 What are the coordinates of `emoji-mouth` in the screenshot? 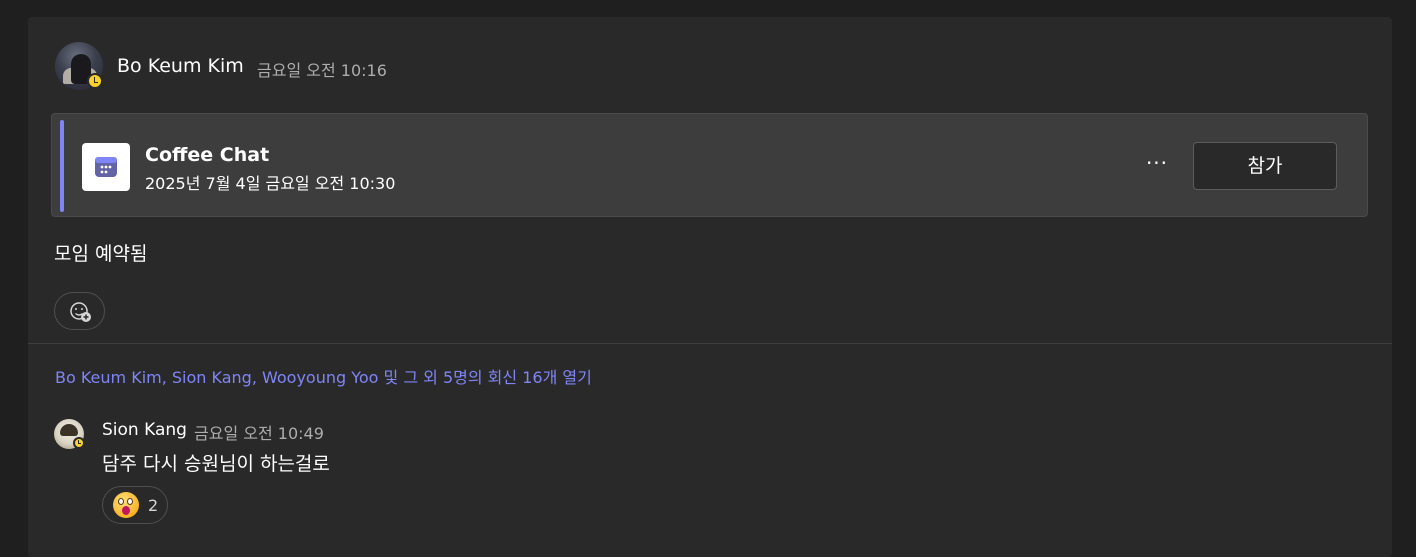 It's located at (126, 510).